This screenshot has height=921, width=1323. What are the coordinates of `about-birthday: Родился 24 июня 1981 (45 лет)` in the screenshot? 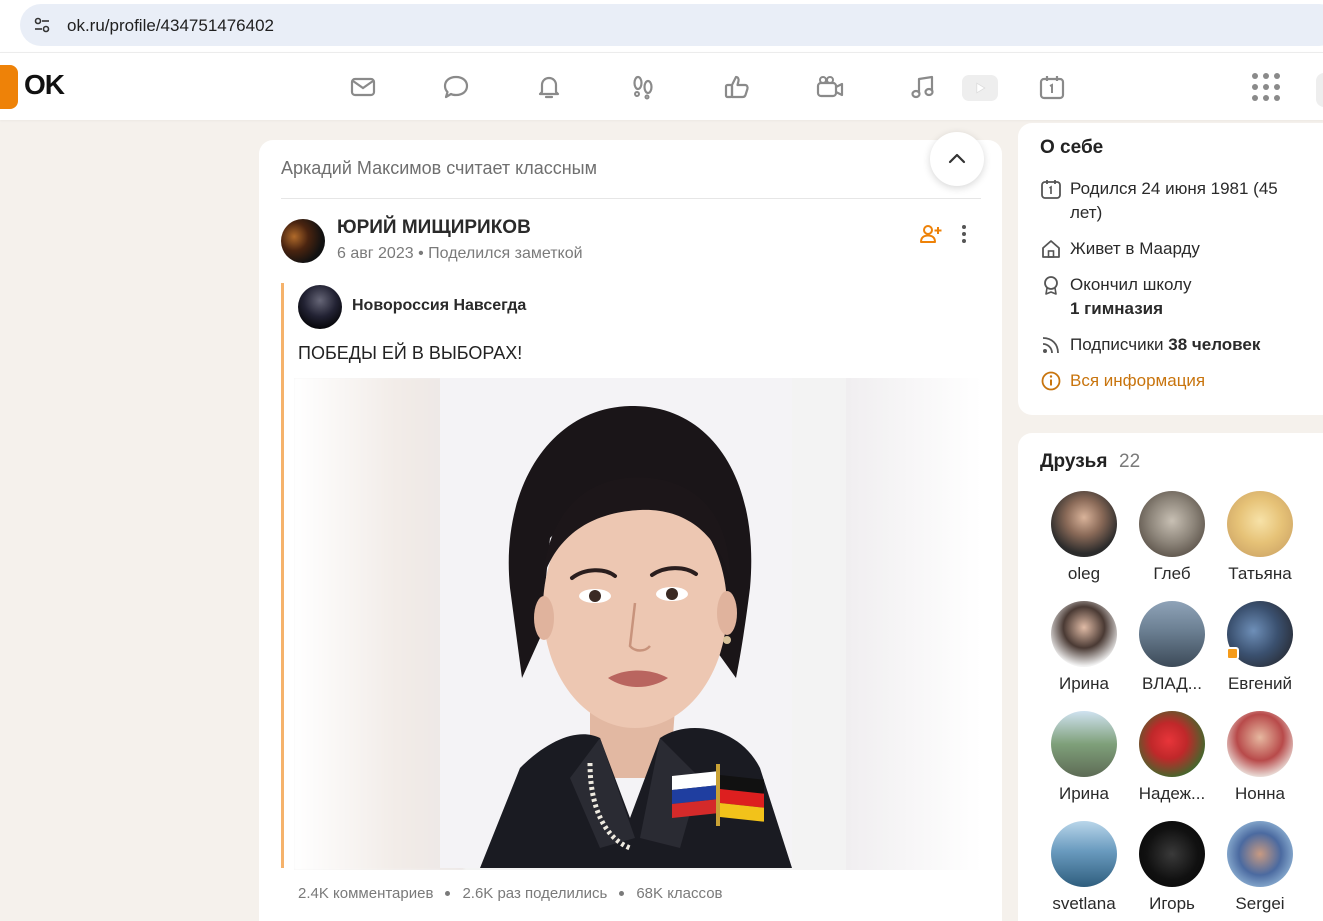 It's located at (1175, 201).